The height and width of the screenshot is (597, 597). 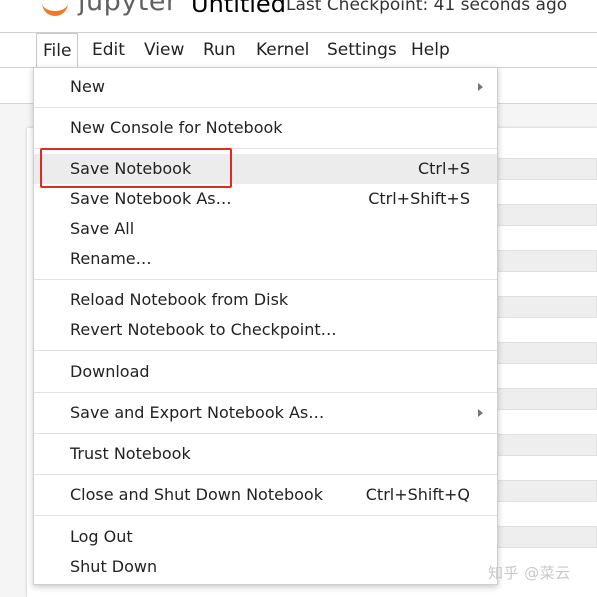 What do you see at coordinates (282, 50) in the screenshot?
I see `menu-kernel: Kernel` at bounding box center [282, 50].